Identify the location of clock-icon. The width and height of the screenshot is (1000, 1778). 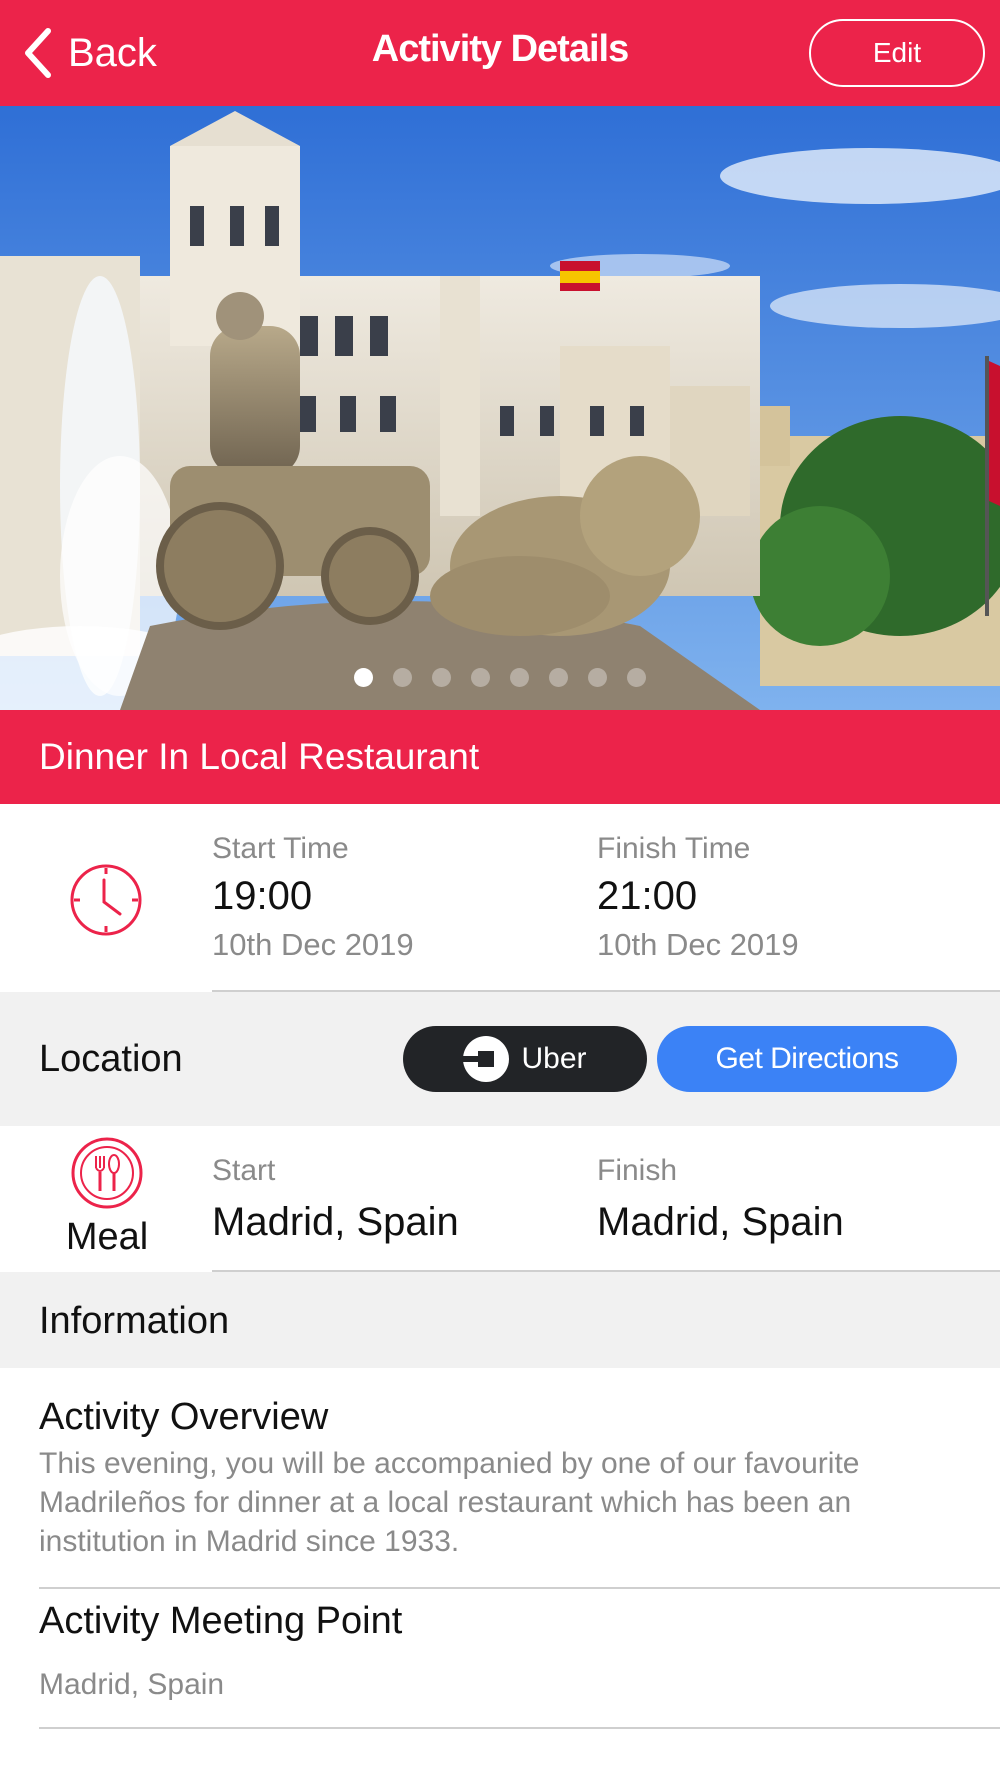
(106, 900).